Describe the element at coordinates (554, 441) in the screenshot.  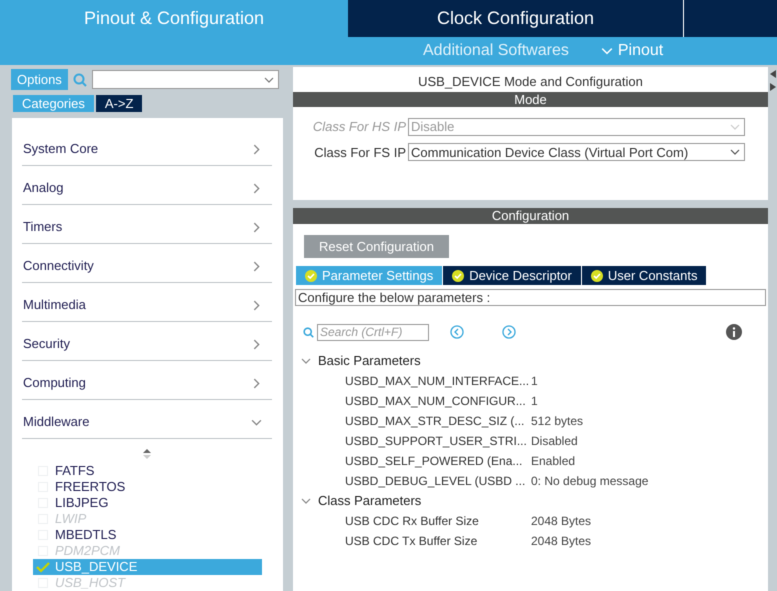
I see `parameter-value: Disabled` at that location.